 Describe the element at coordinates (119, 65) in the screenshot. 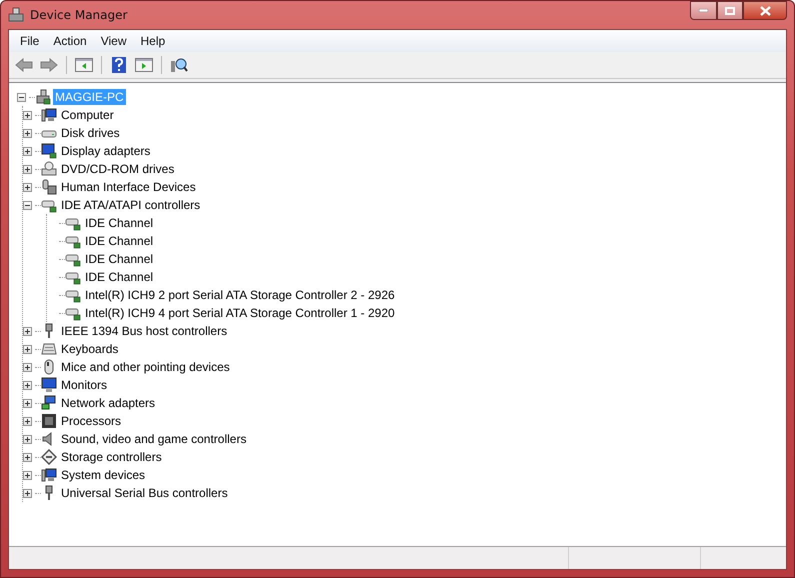

I see `help-icon` at that location.